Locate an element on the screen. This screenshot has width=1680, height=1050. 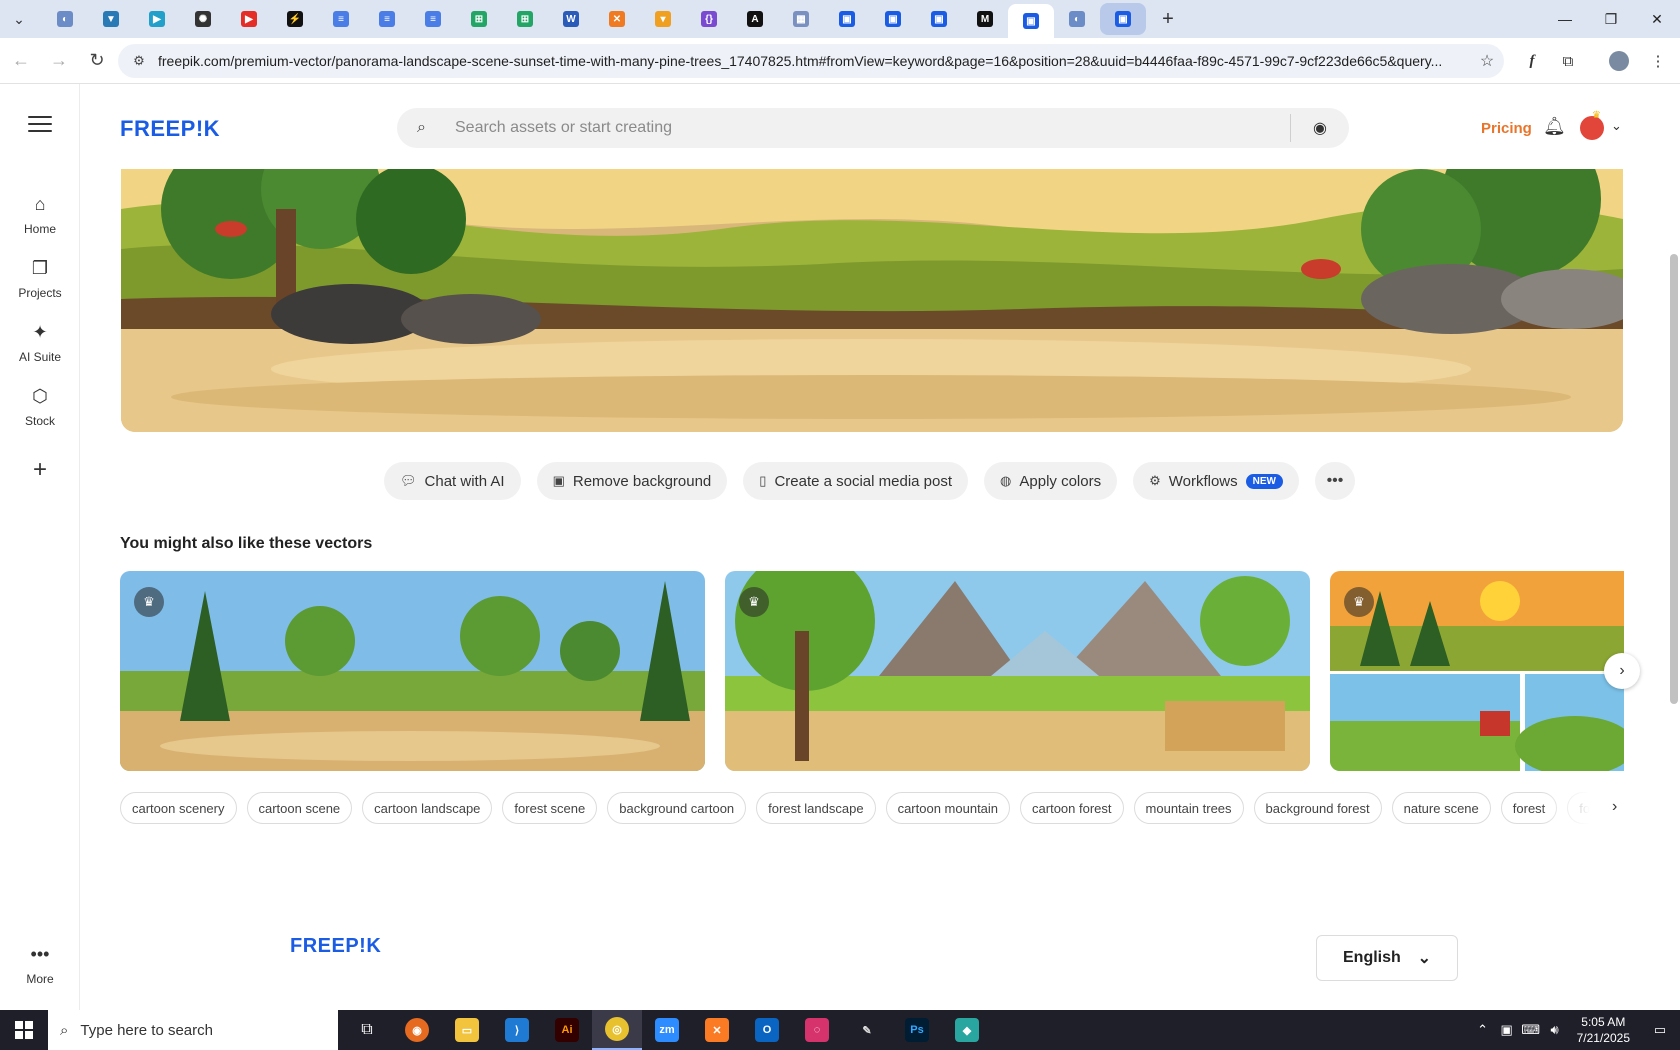
file-explorer-taskbar-icon: ▭ is located at coordinates (467, 1030).